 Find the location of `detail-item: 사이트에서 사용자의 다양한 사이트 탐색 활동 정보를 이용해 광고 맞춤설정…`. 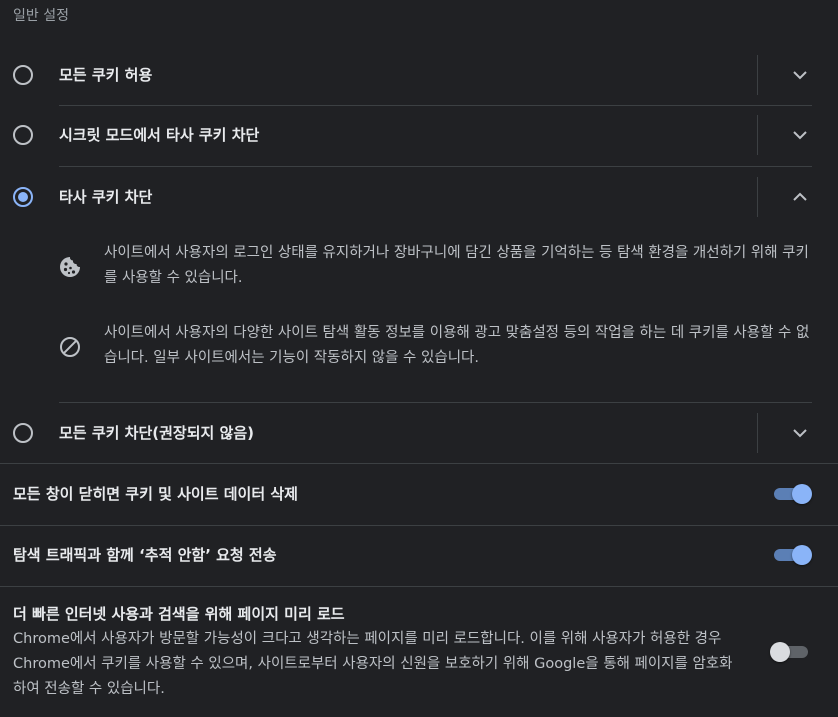

detail-item: 사이트에서 사용자의 다양한 사이트 탐색 활동 정보를 이용해 광고 맞춤설정… is located at coordinates (419, 347).